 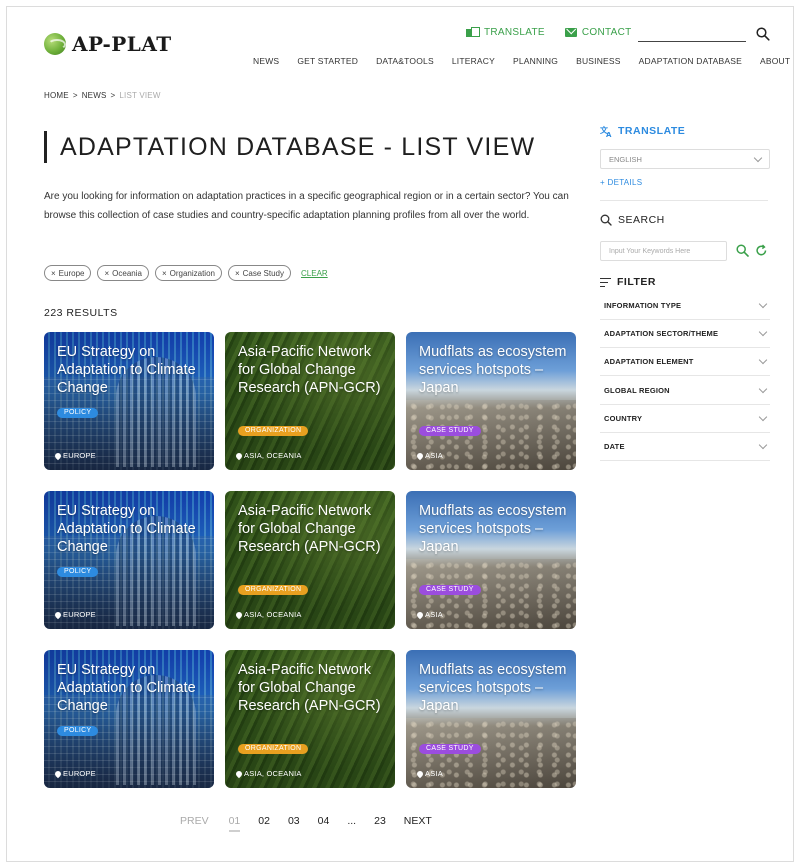 I want to click on filter-chip: × Organization, so click(x=188, y=273).